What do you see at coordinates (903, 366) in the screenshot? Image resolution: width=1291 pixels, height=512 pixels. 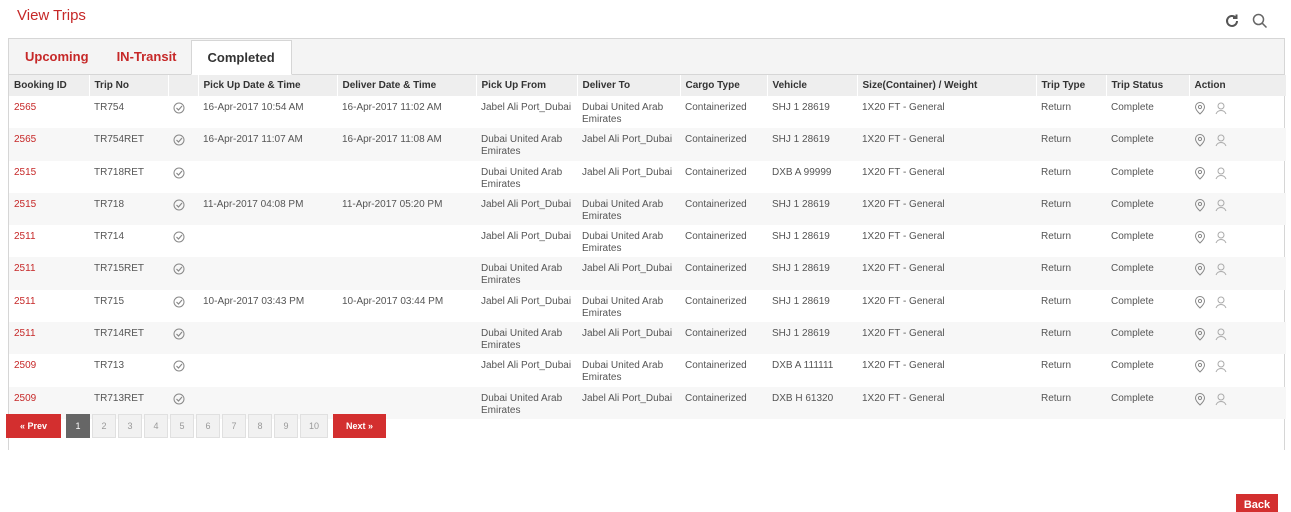 I see `cell-size: 1X20 FT - General` at bounding box center [903, 366].